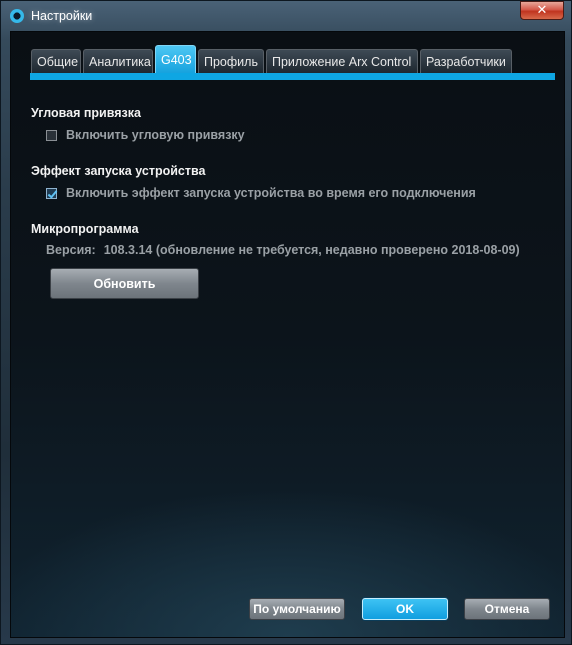 This screenshot has height=645, width=572. What do you see at coordinates (86, 113) in the screenshot?
I see `angle-snapping-heading: Угловая привязка` at bounding box center [86, 113].